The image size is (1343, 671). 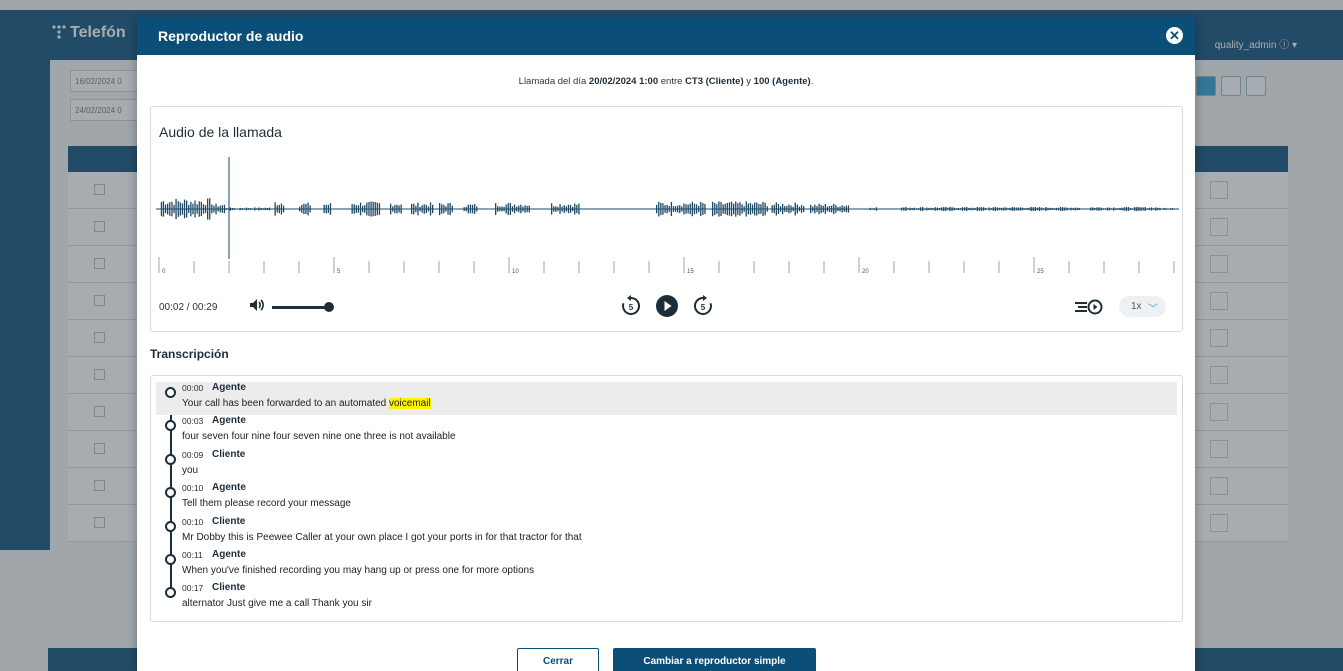 I want to click on volume-knob, so click(x=329, y=307).